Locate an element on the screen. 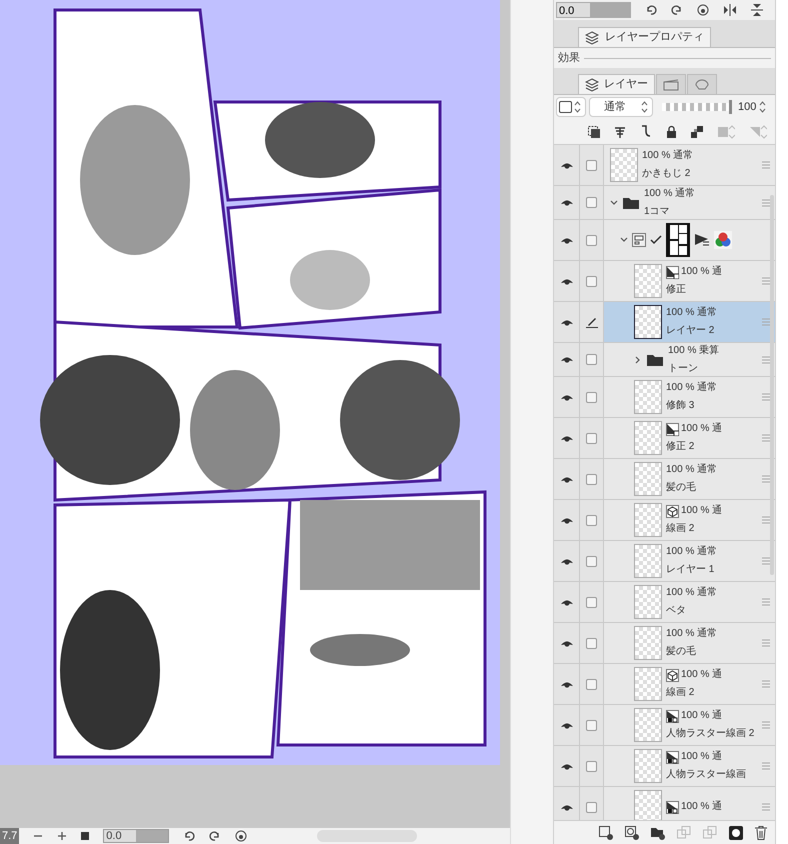 The height and width of the screenshot is (844, 788). blend-mode-dropdown: 通常 is located at coordinates (621, 107).